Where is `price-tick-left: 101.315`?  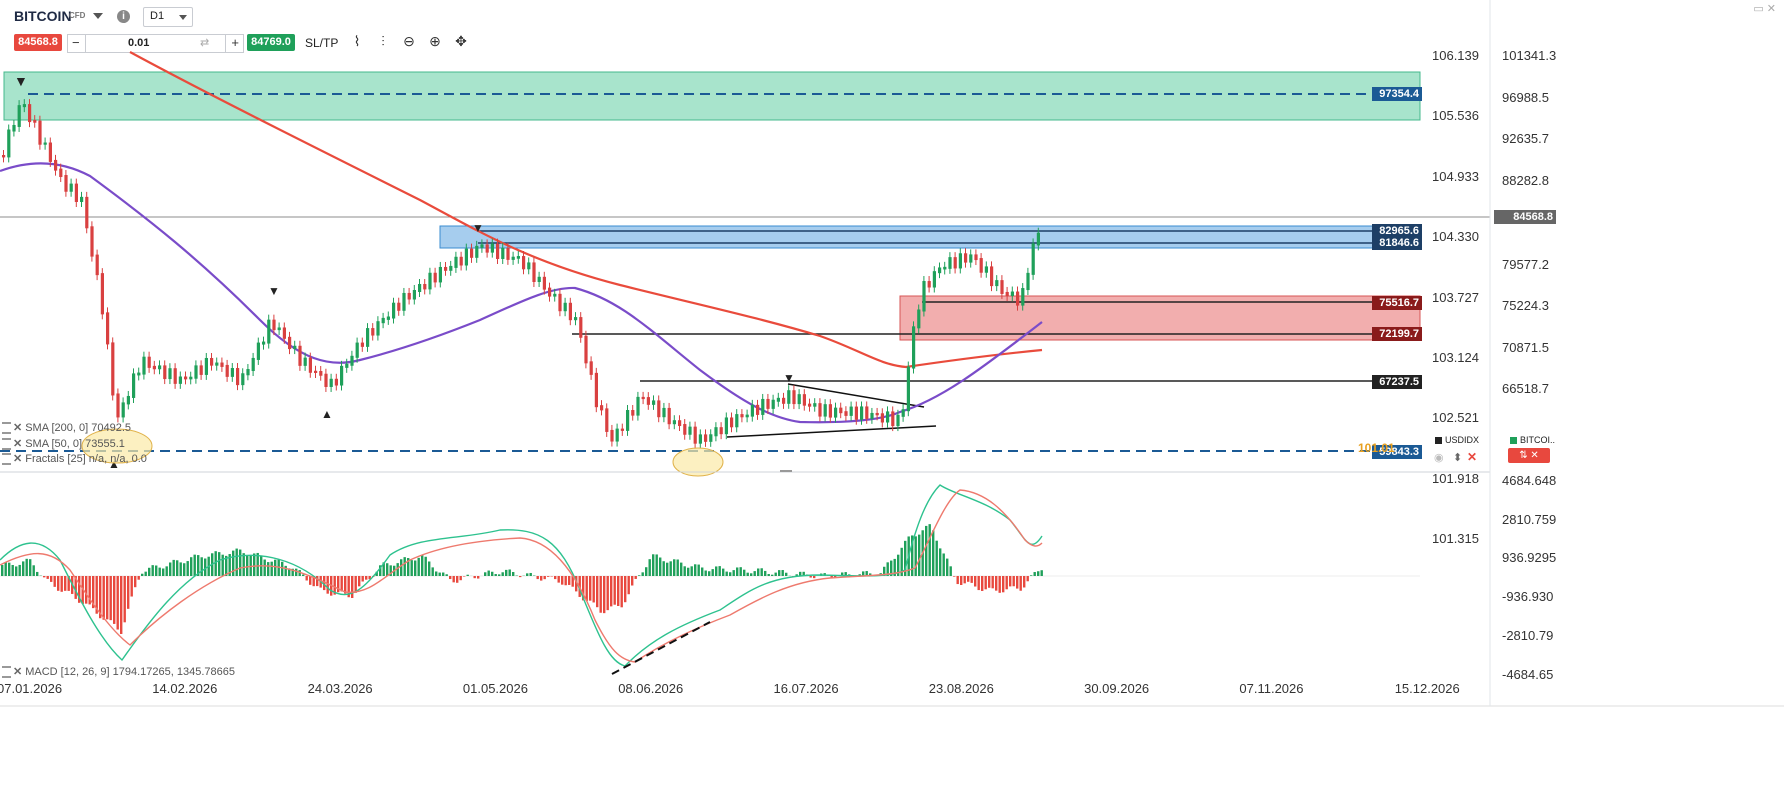 price-tick-left: 101.315 is located at coordinates (1455, 539).